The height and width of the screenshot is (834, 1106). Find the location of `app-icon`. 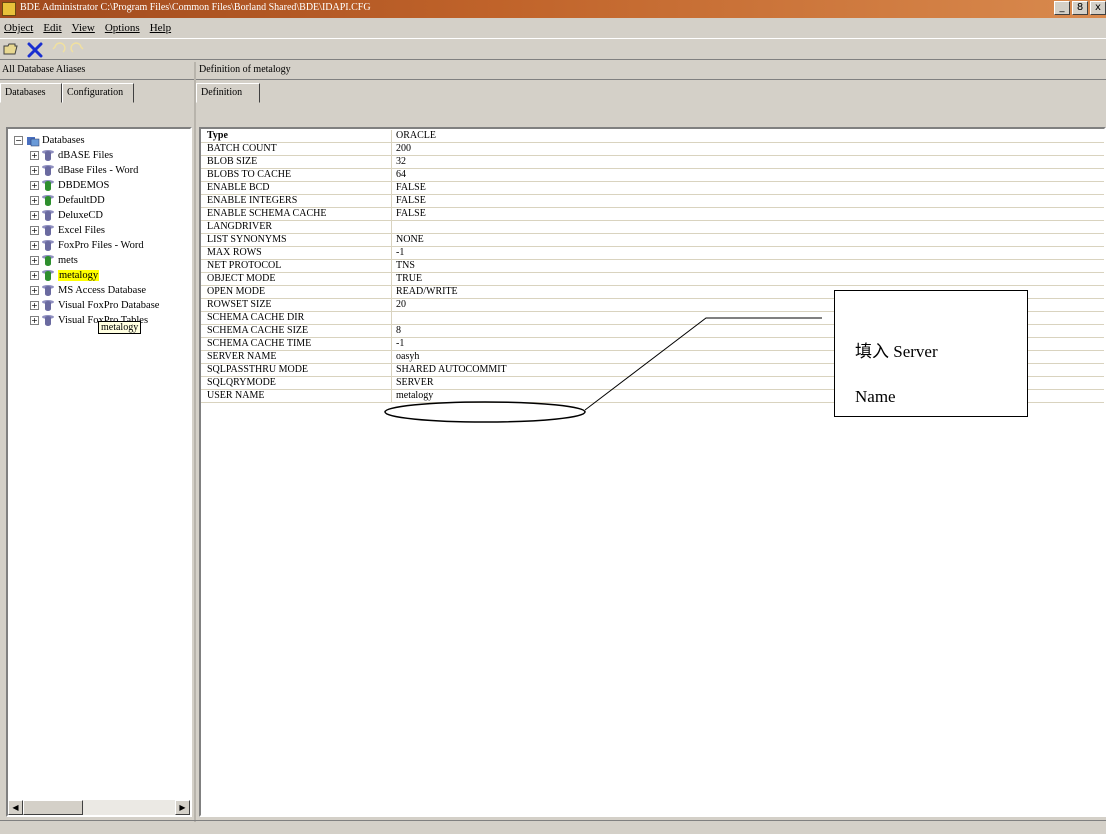

app-icon is located at coordinates (9, 9).